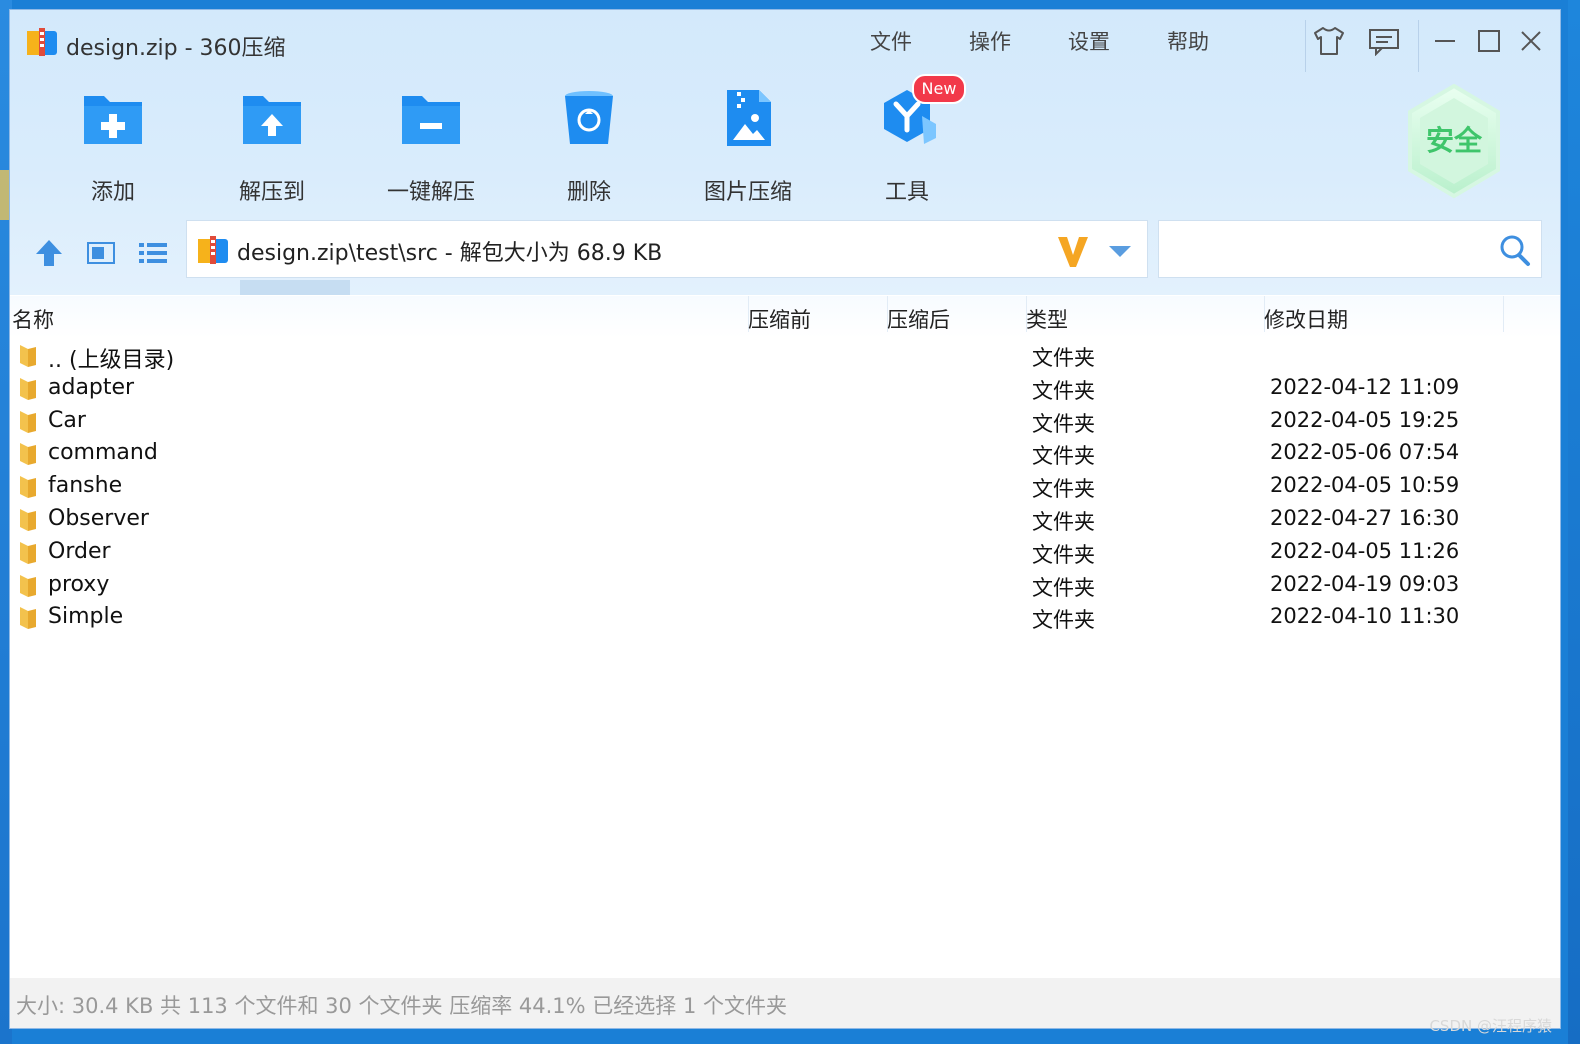  I want to click on column-size-before: 压缩前, so click(779, 319).